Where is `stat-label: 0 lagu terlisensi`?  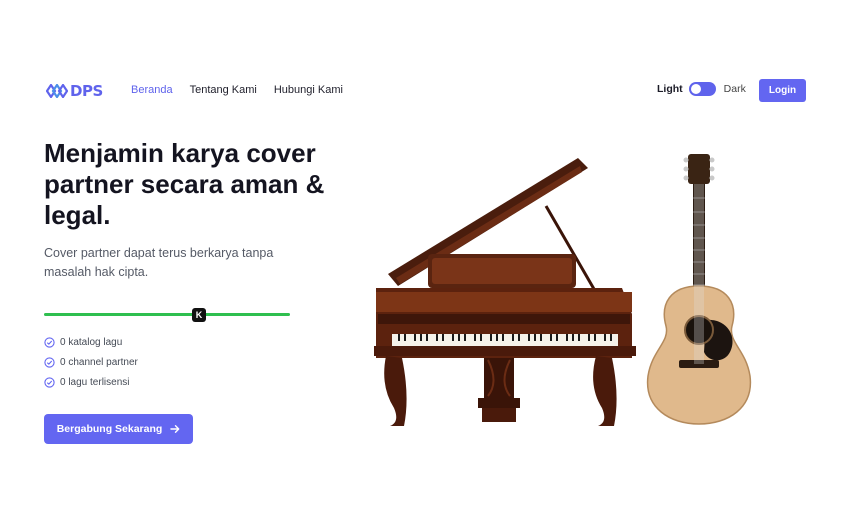 stat-label: 0 lagu terlisensi is located at coordinates (95, 382).